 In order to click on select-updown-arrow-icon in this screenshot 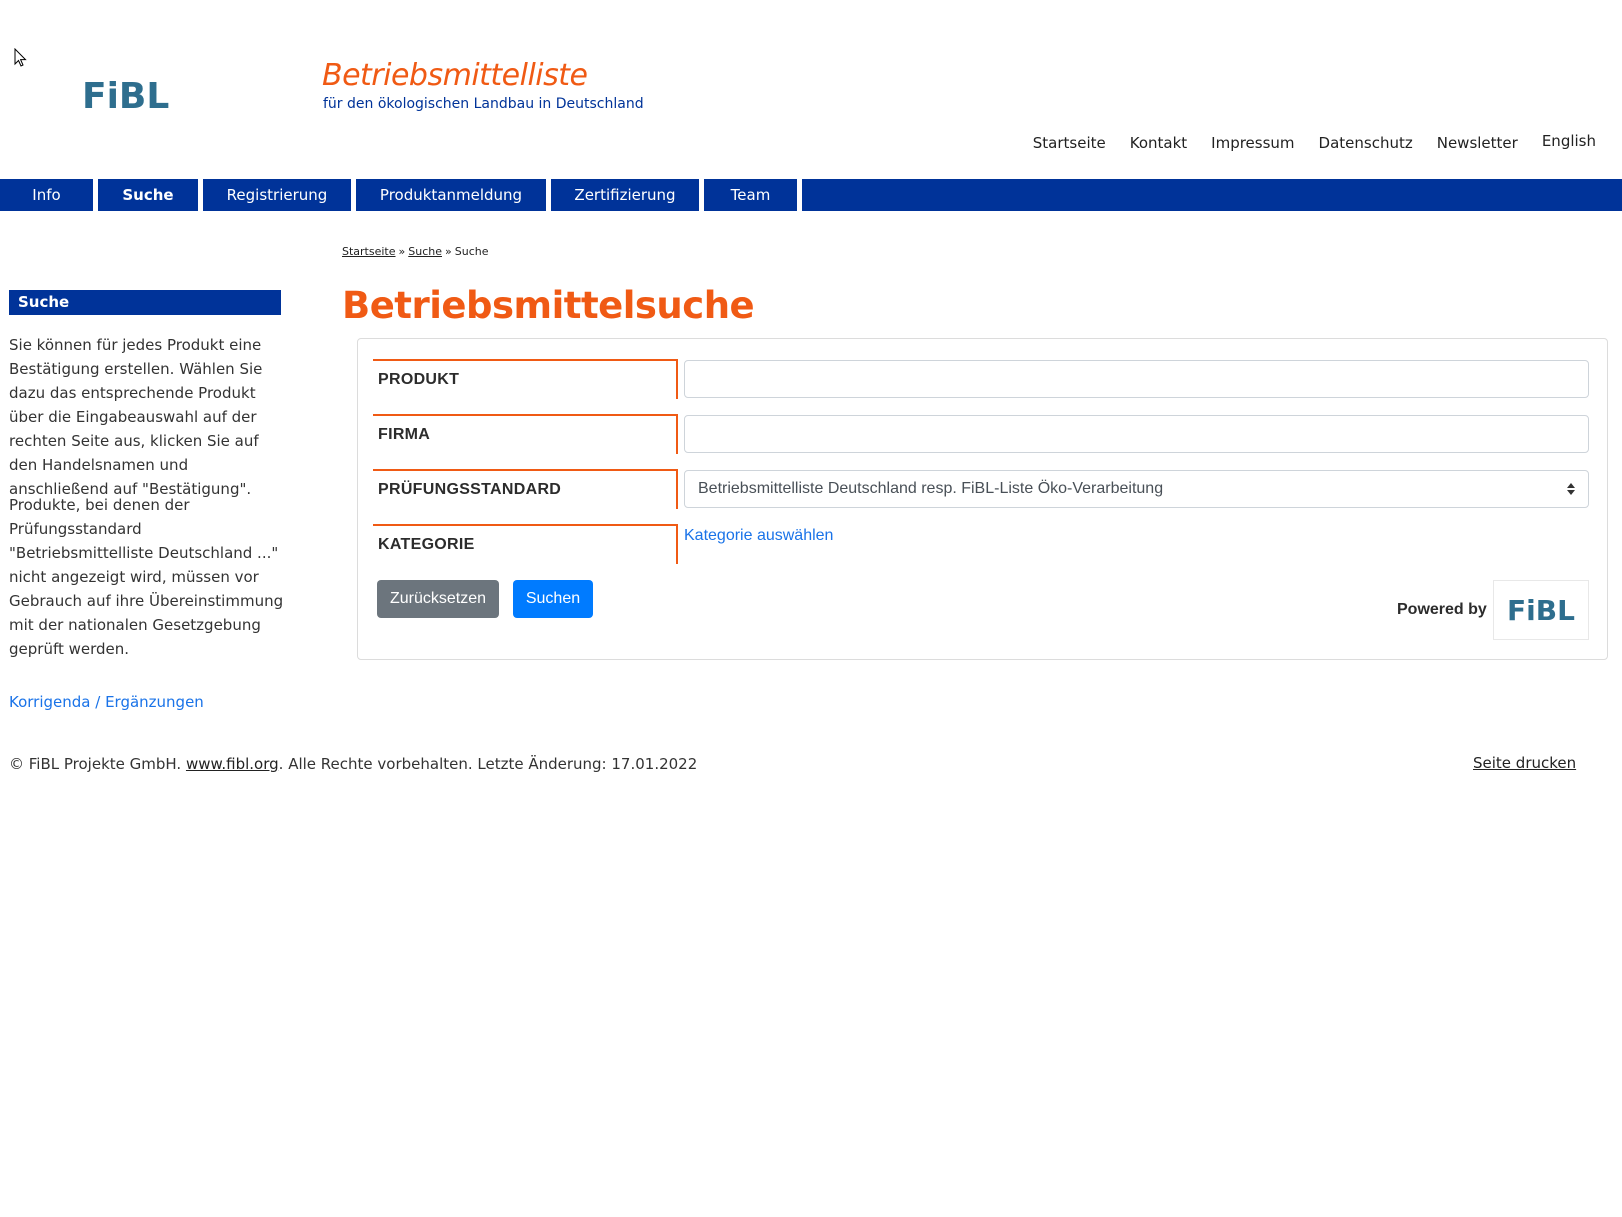, I will do `click(1571, 489)`.